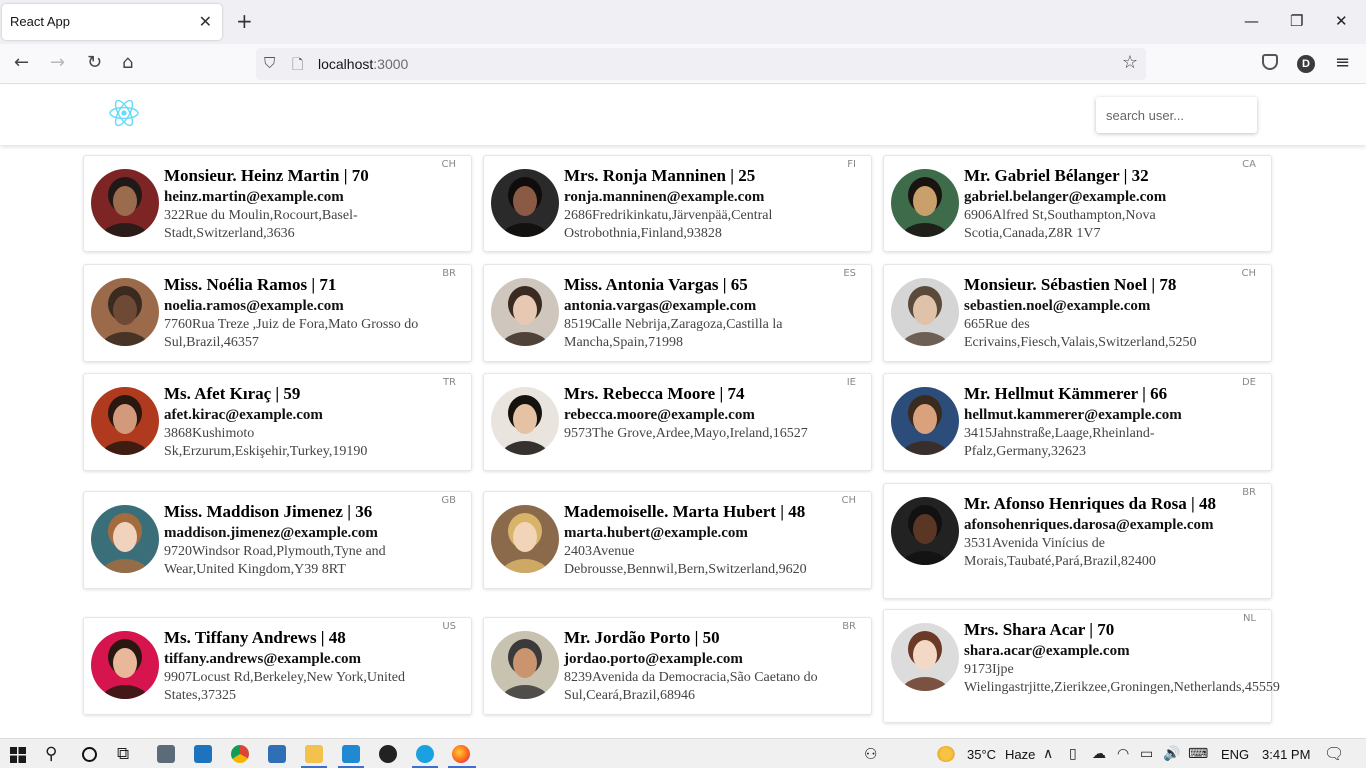  What do you see at coordinates (127, 62) in the screenshot?
I see `home-icon: ⌂` at bounding box center [127, 62].